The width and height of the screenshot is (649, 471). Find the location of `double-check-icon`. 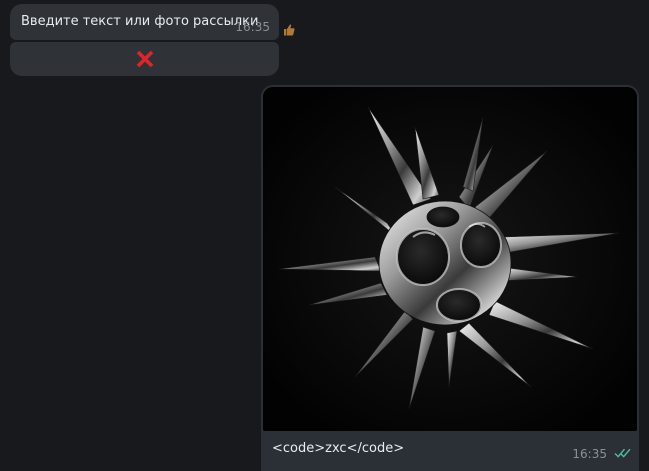

double-check-icon is located at coordinates (622, 453).